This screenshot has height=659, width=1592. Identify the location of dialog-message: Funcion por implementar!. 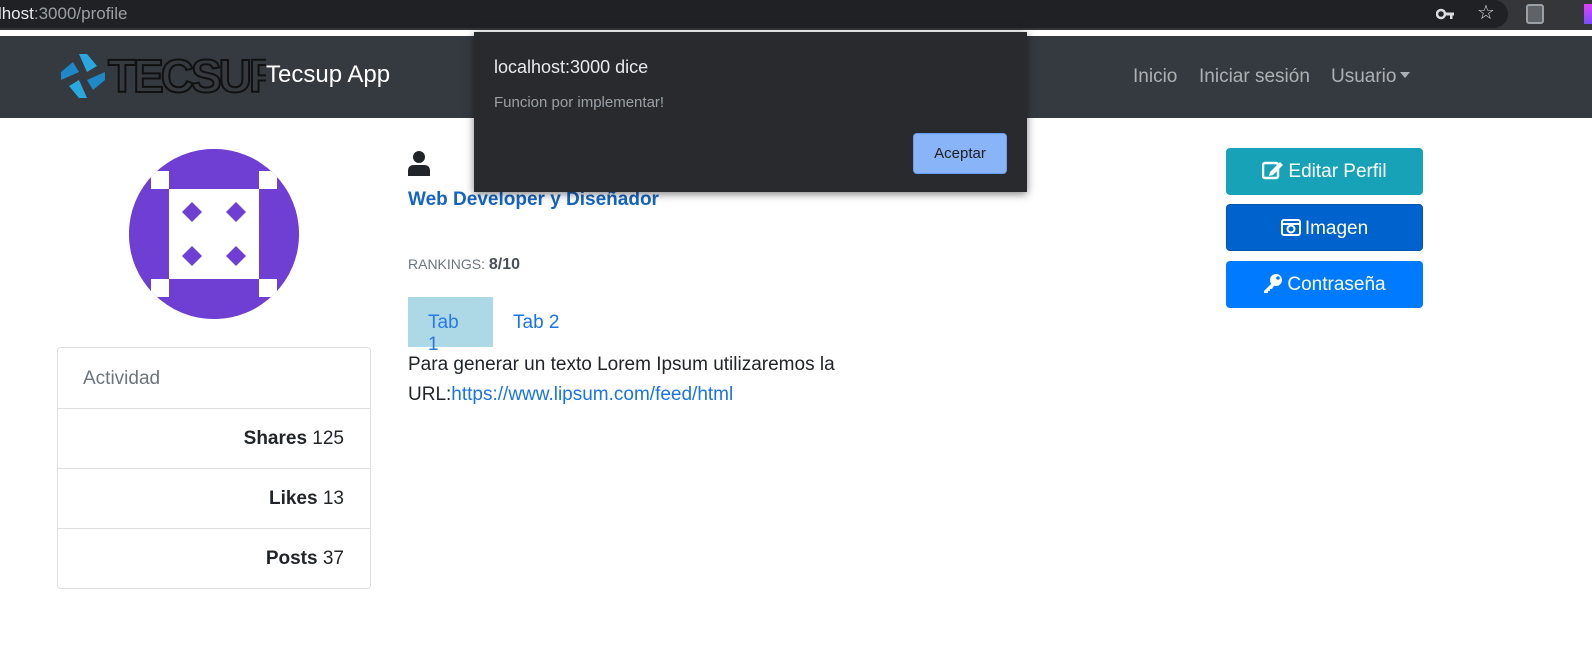
(579, 102).